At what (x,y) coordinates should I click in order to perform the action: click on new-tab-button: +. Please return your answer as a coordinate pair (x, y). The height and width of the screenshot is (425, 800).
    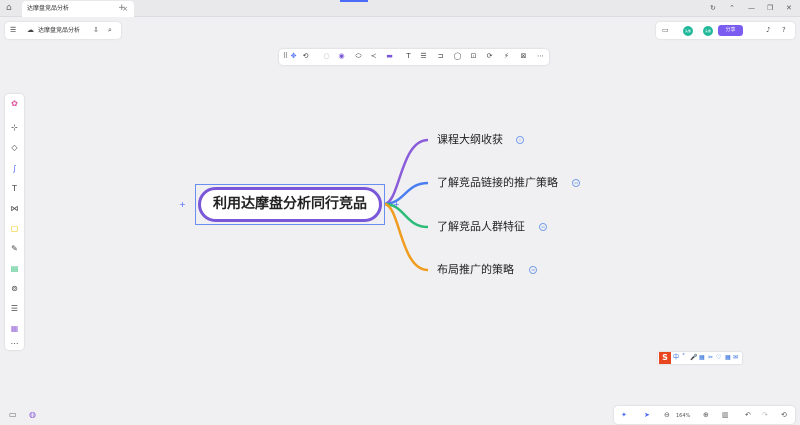
    Looking at the image, I should click on (122, 8).